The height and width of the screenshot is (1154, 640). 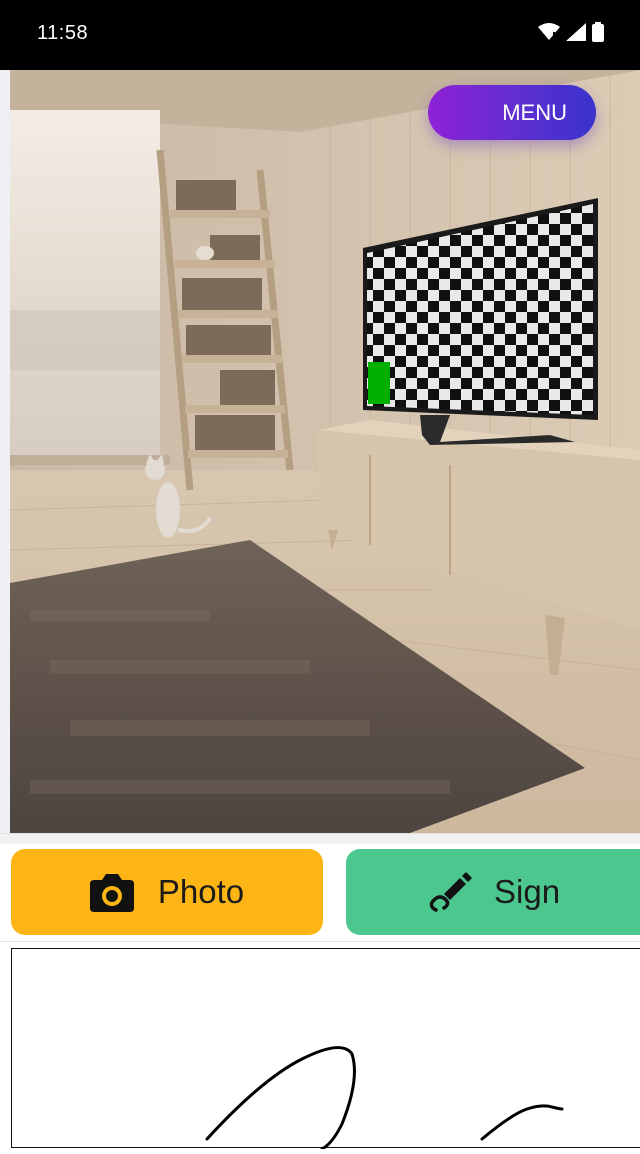 What do you see at coordinates (534, 112) in the screenshot?
I see `menu-label: MENU` at bounding box center [534, 112].